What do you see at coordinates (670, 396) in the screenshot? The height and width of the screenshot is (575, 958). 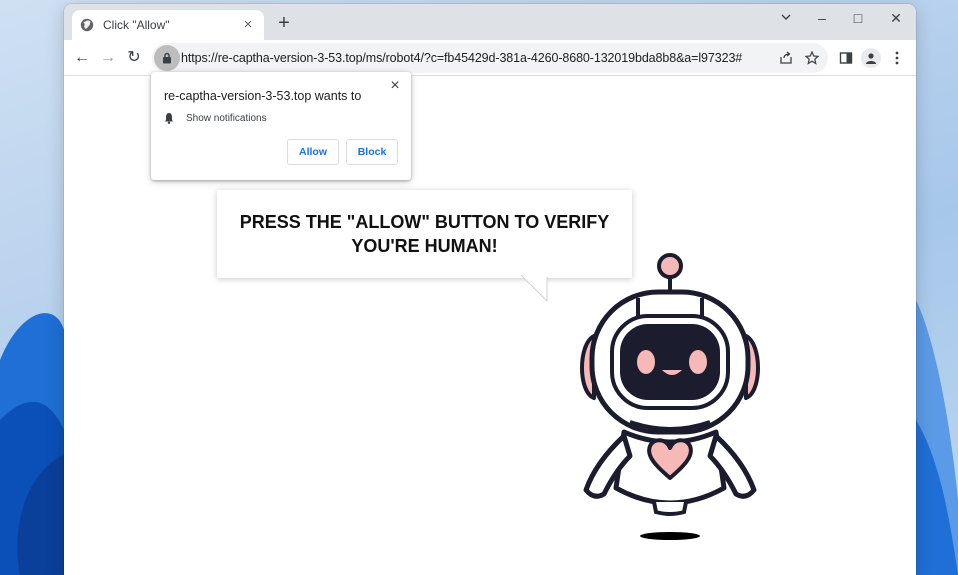 I see `robot-illustration` at bounding box center [670, 396].